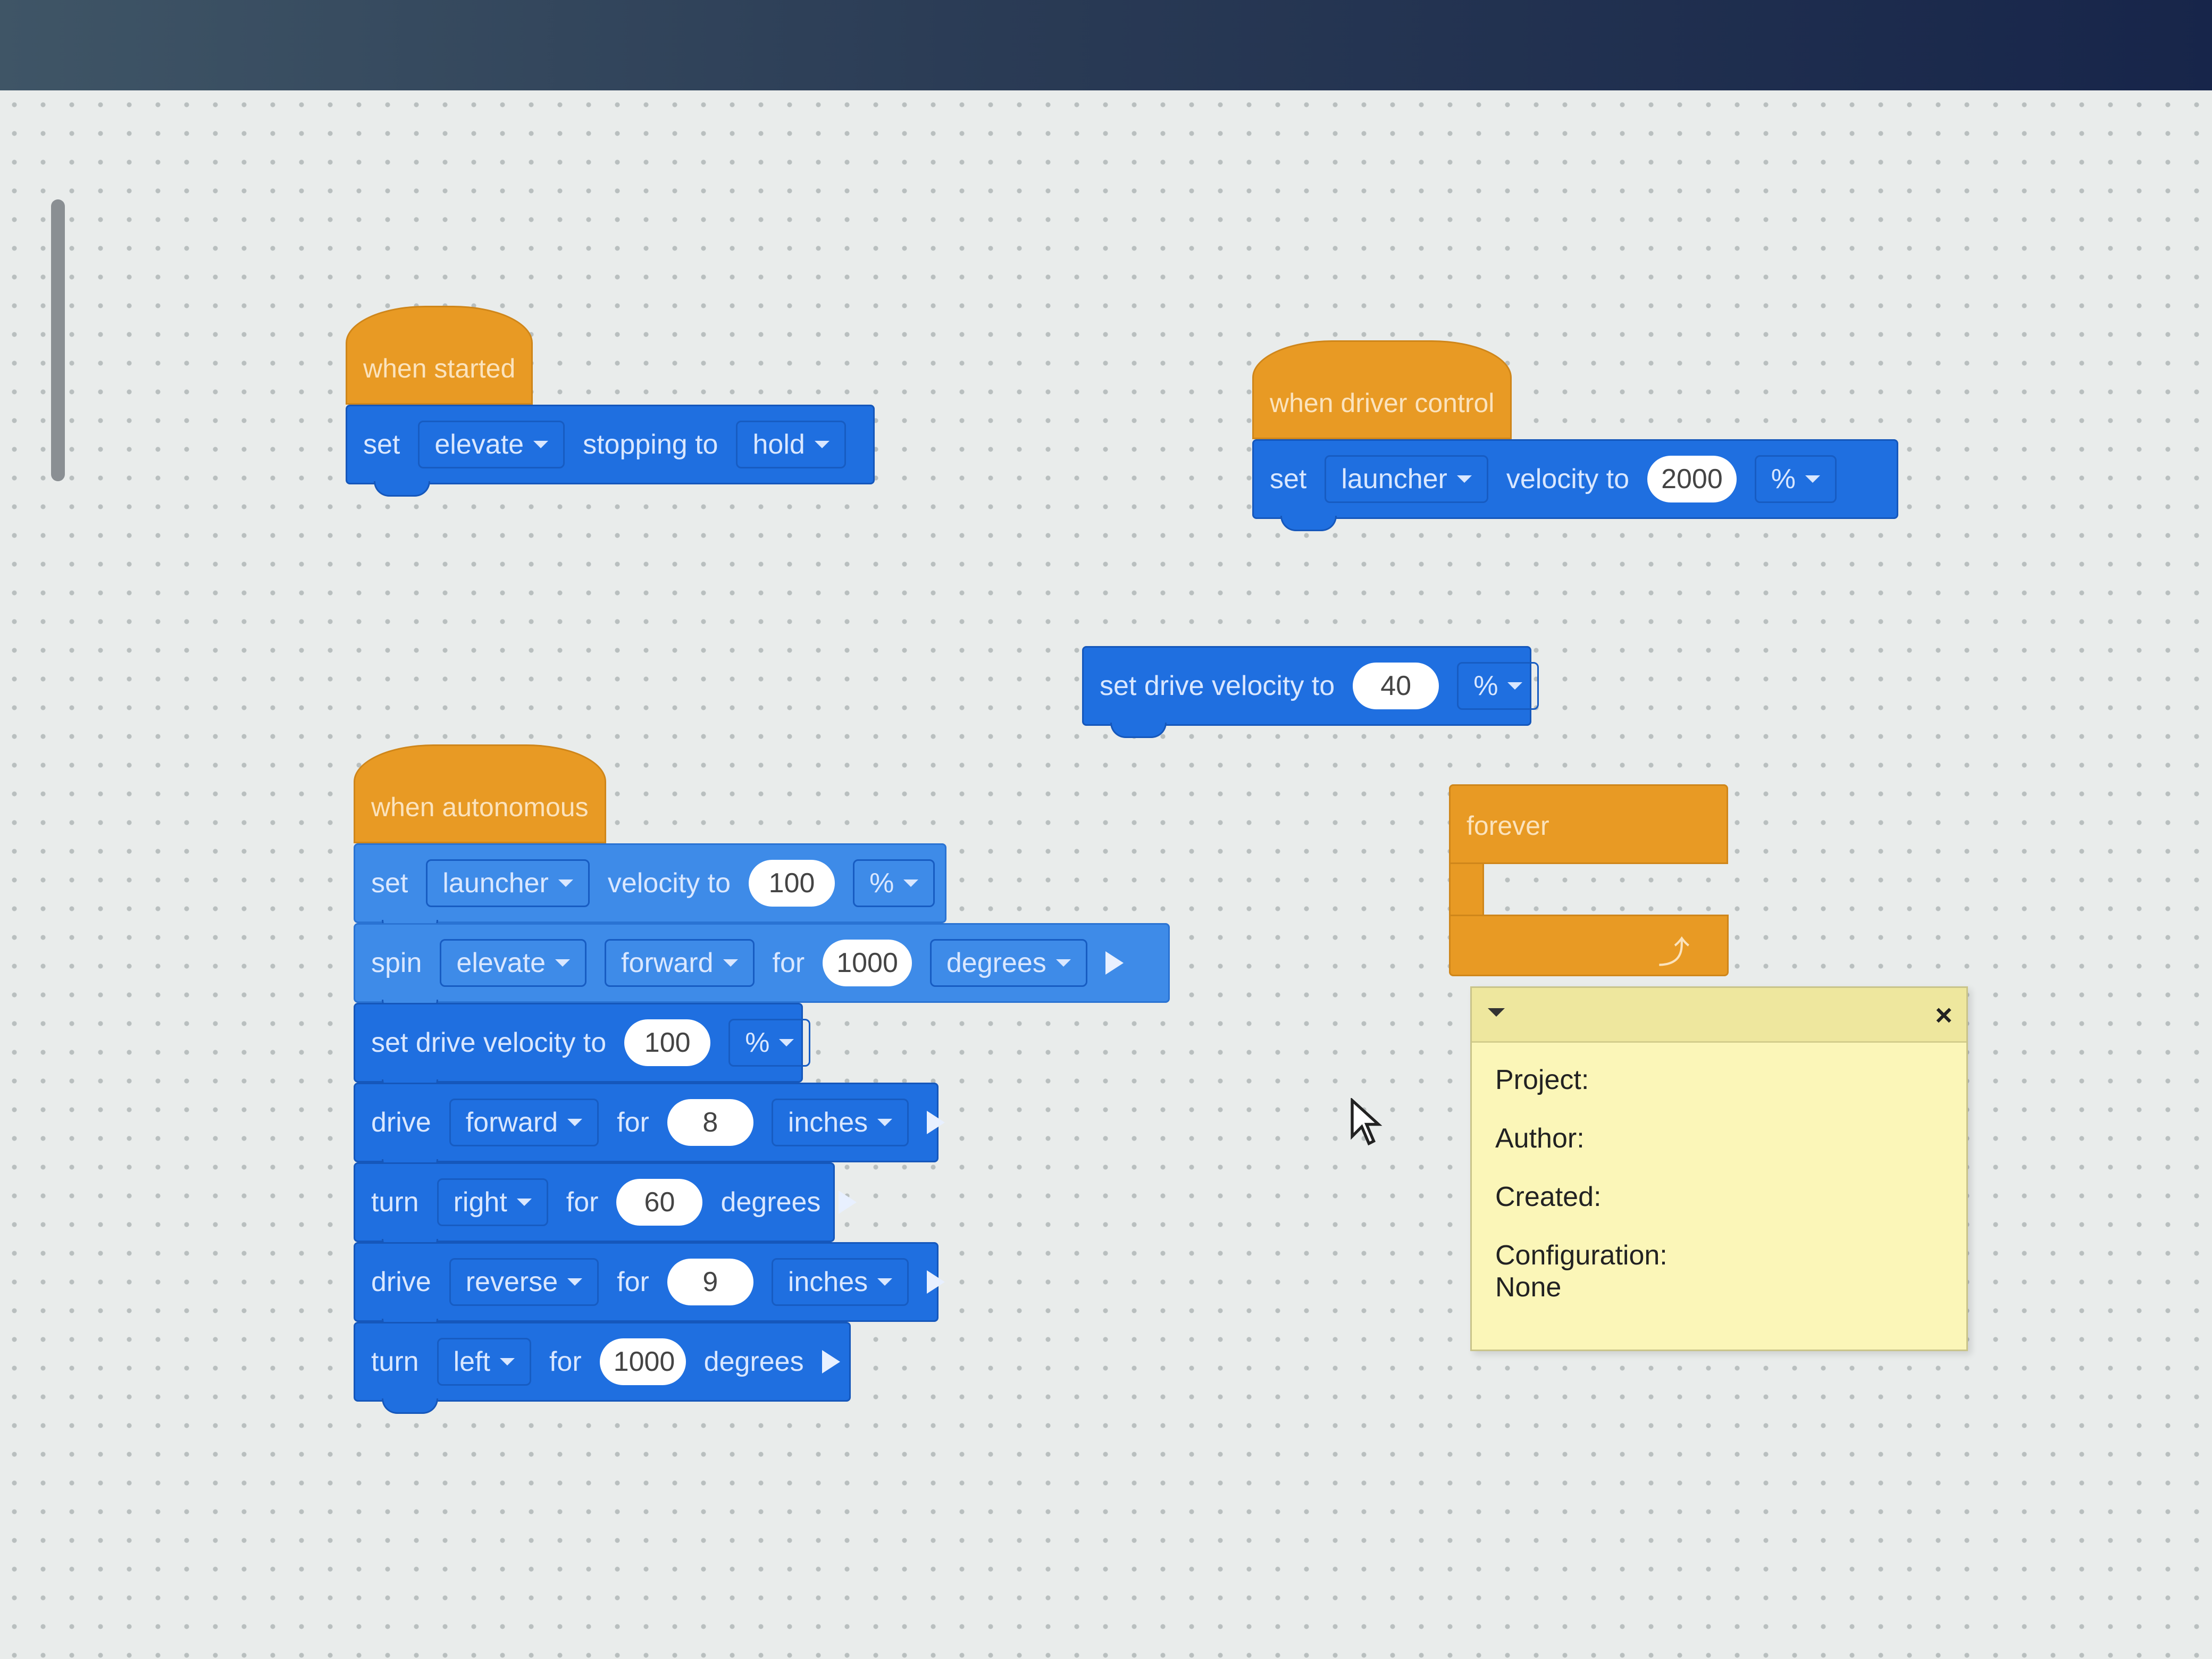 This screenshot has height=1659, width=2212. Describe the element at coordinates (649, 1129) in the screenshot. I see `drive-block: drive forward for 8 inches` at that location.